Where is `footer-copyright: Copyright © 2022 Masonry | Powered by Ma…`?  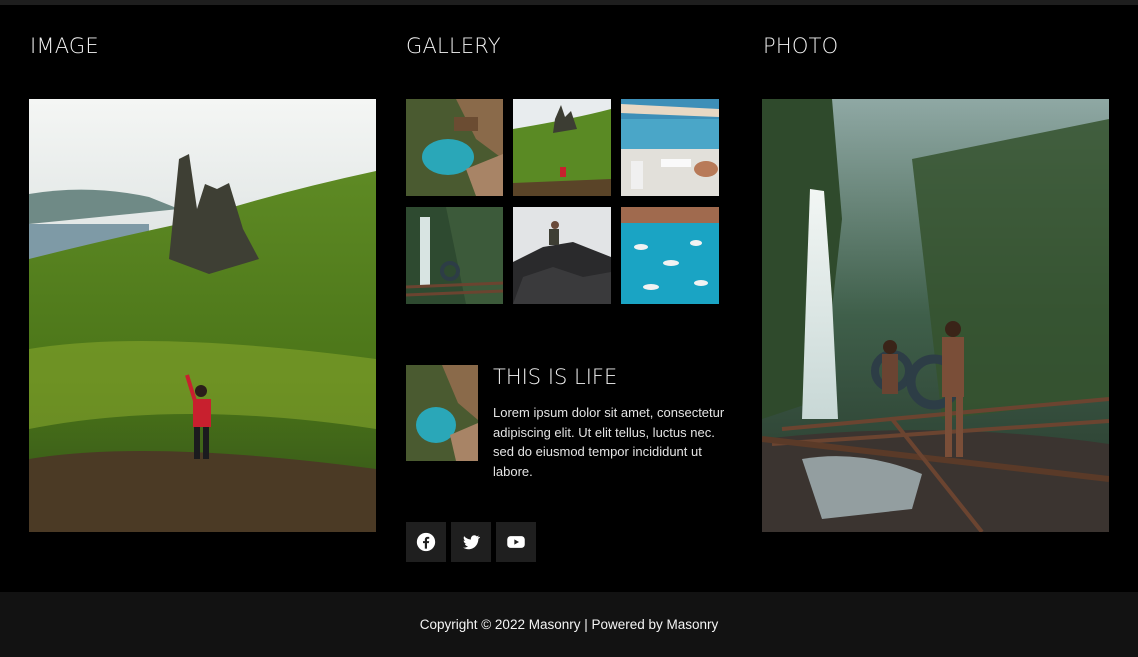
footer-copyright: Copyright © 2022 Masonry | Powered by Ma… is located at coordinates (569, 624).